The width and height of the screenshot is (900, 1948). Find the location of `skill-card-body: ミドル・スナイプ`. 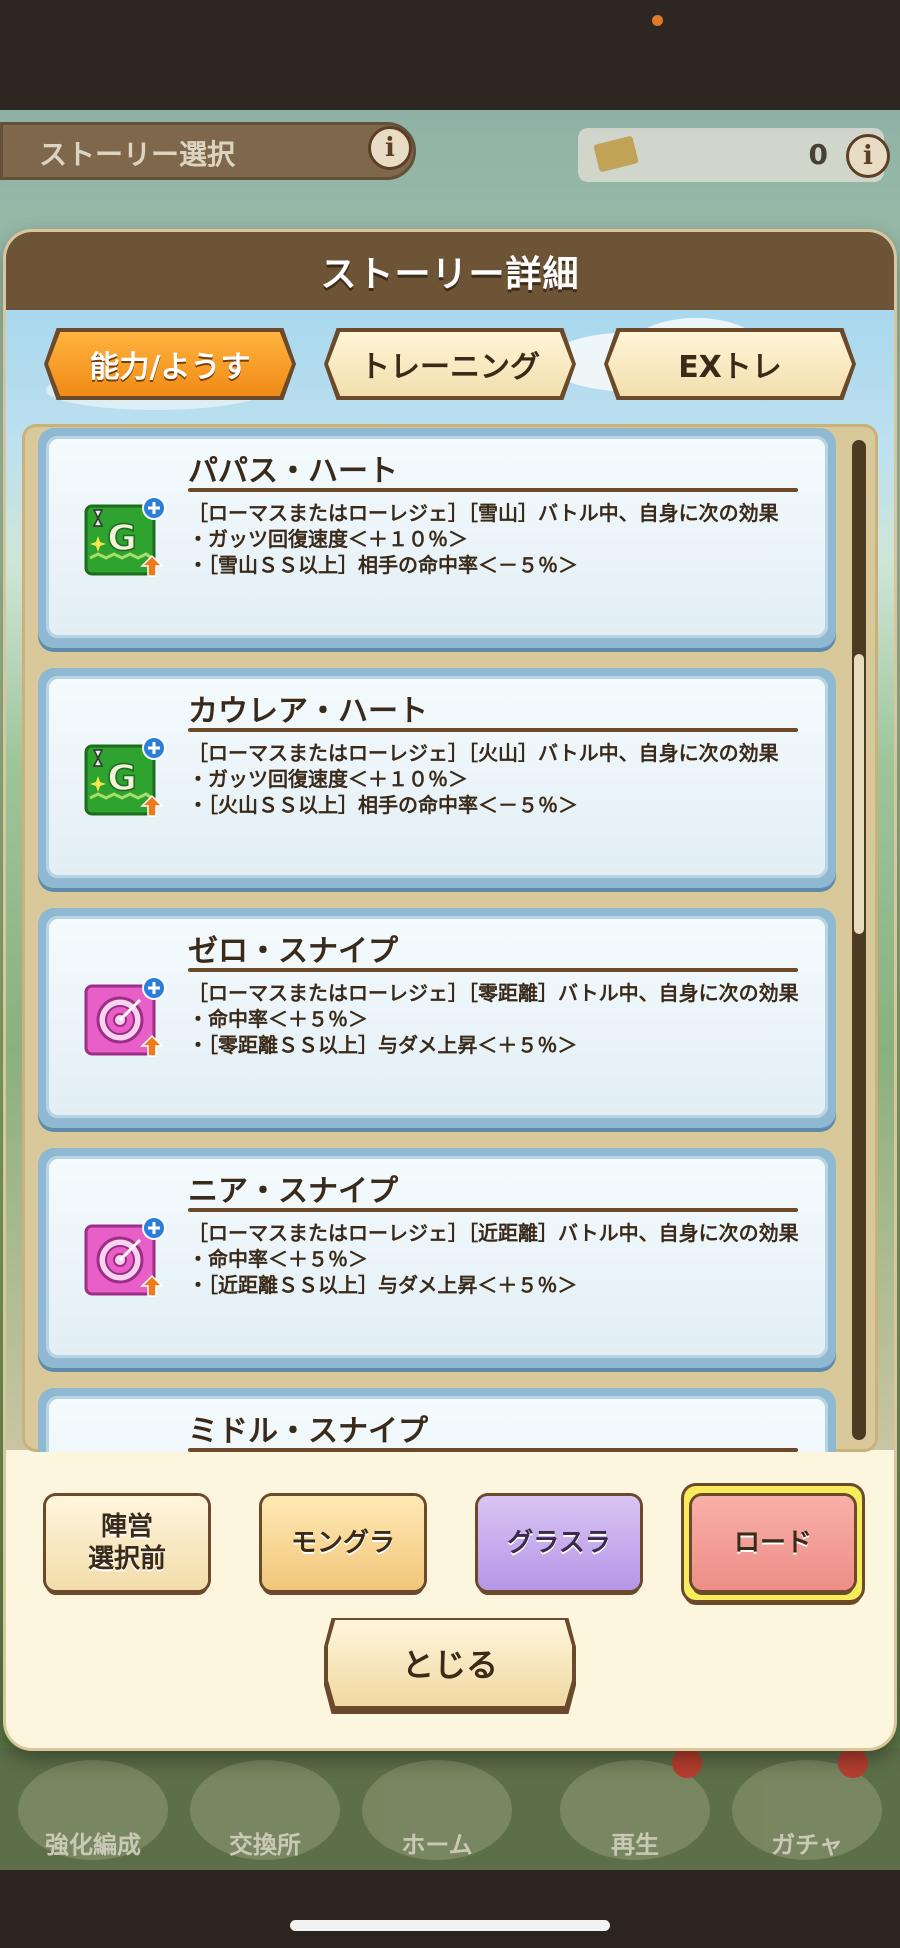

skill-card-body: ミドル・スナイプ is located at coordinates (437, 1424).